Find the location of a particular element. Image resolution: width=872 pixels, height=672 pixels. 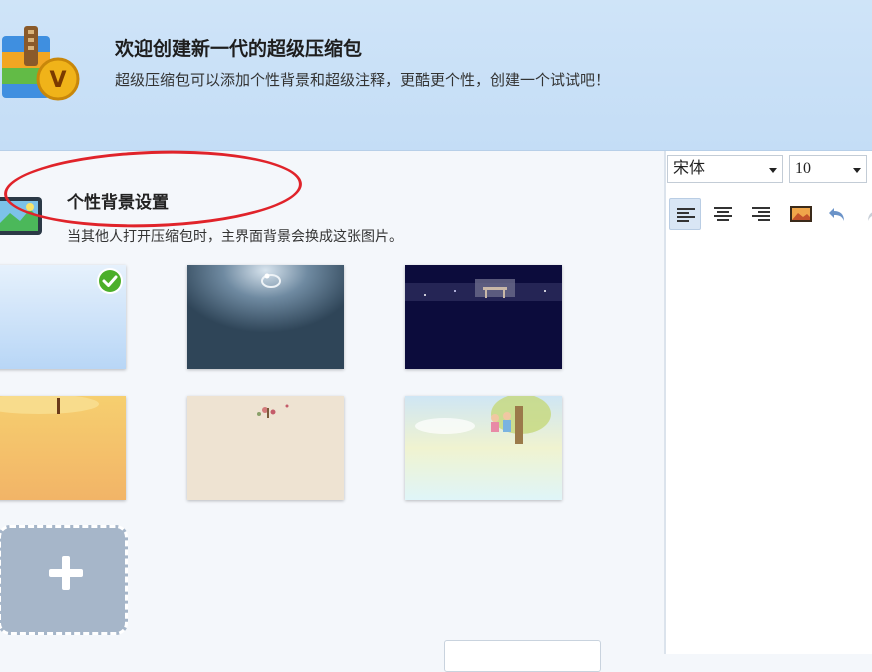

add-background-button is located at coordinates (64, 580).